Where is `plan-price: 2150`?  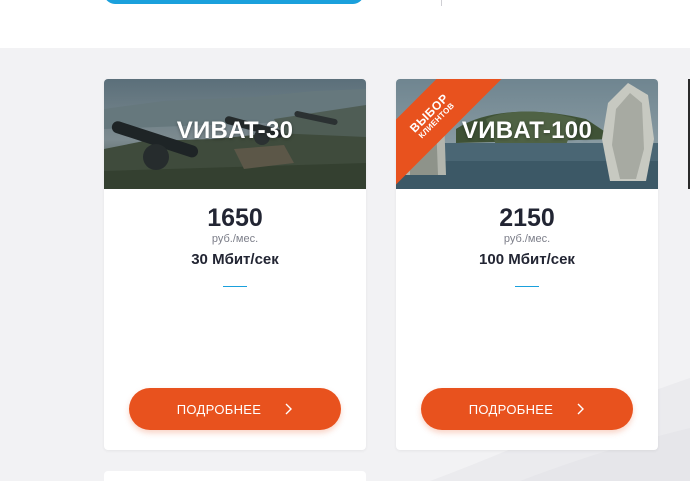 plan-price: 2150 is located at coordinates (527, 218).